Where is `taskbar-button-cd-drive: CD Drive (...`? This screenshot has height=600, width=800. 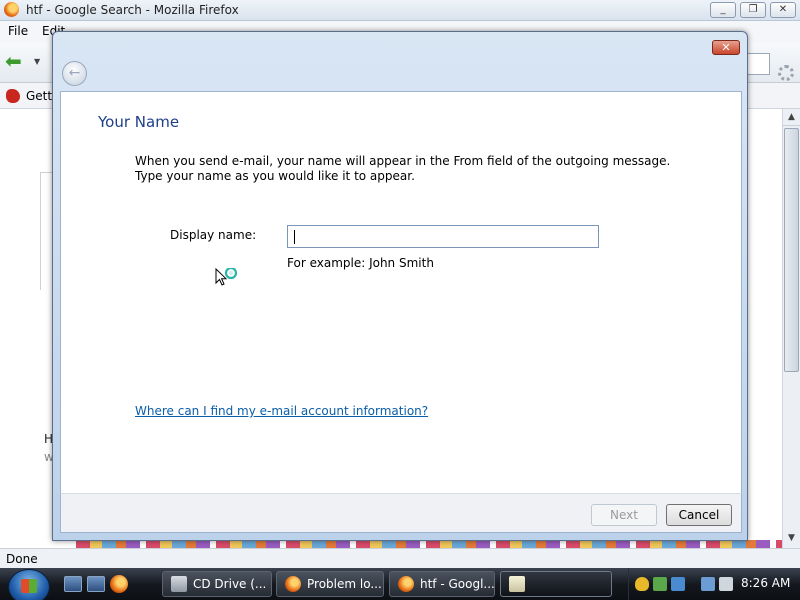
taskbar-button-cd-drive: CD Drive (... is located at coordinates (217, 584).